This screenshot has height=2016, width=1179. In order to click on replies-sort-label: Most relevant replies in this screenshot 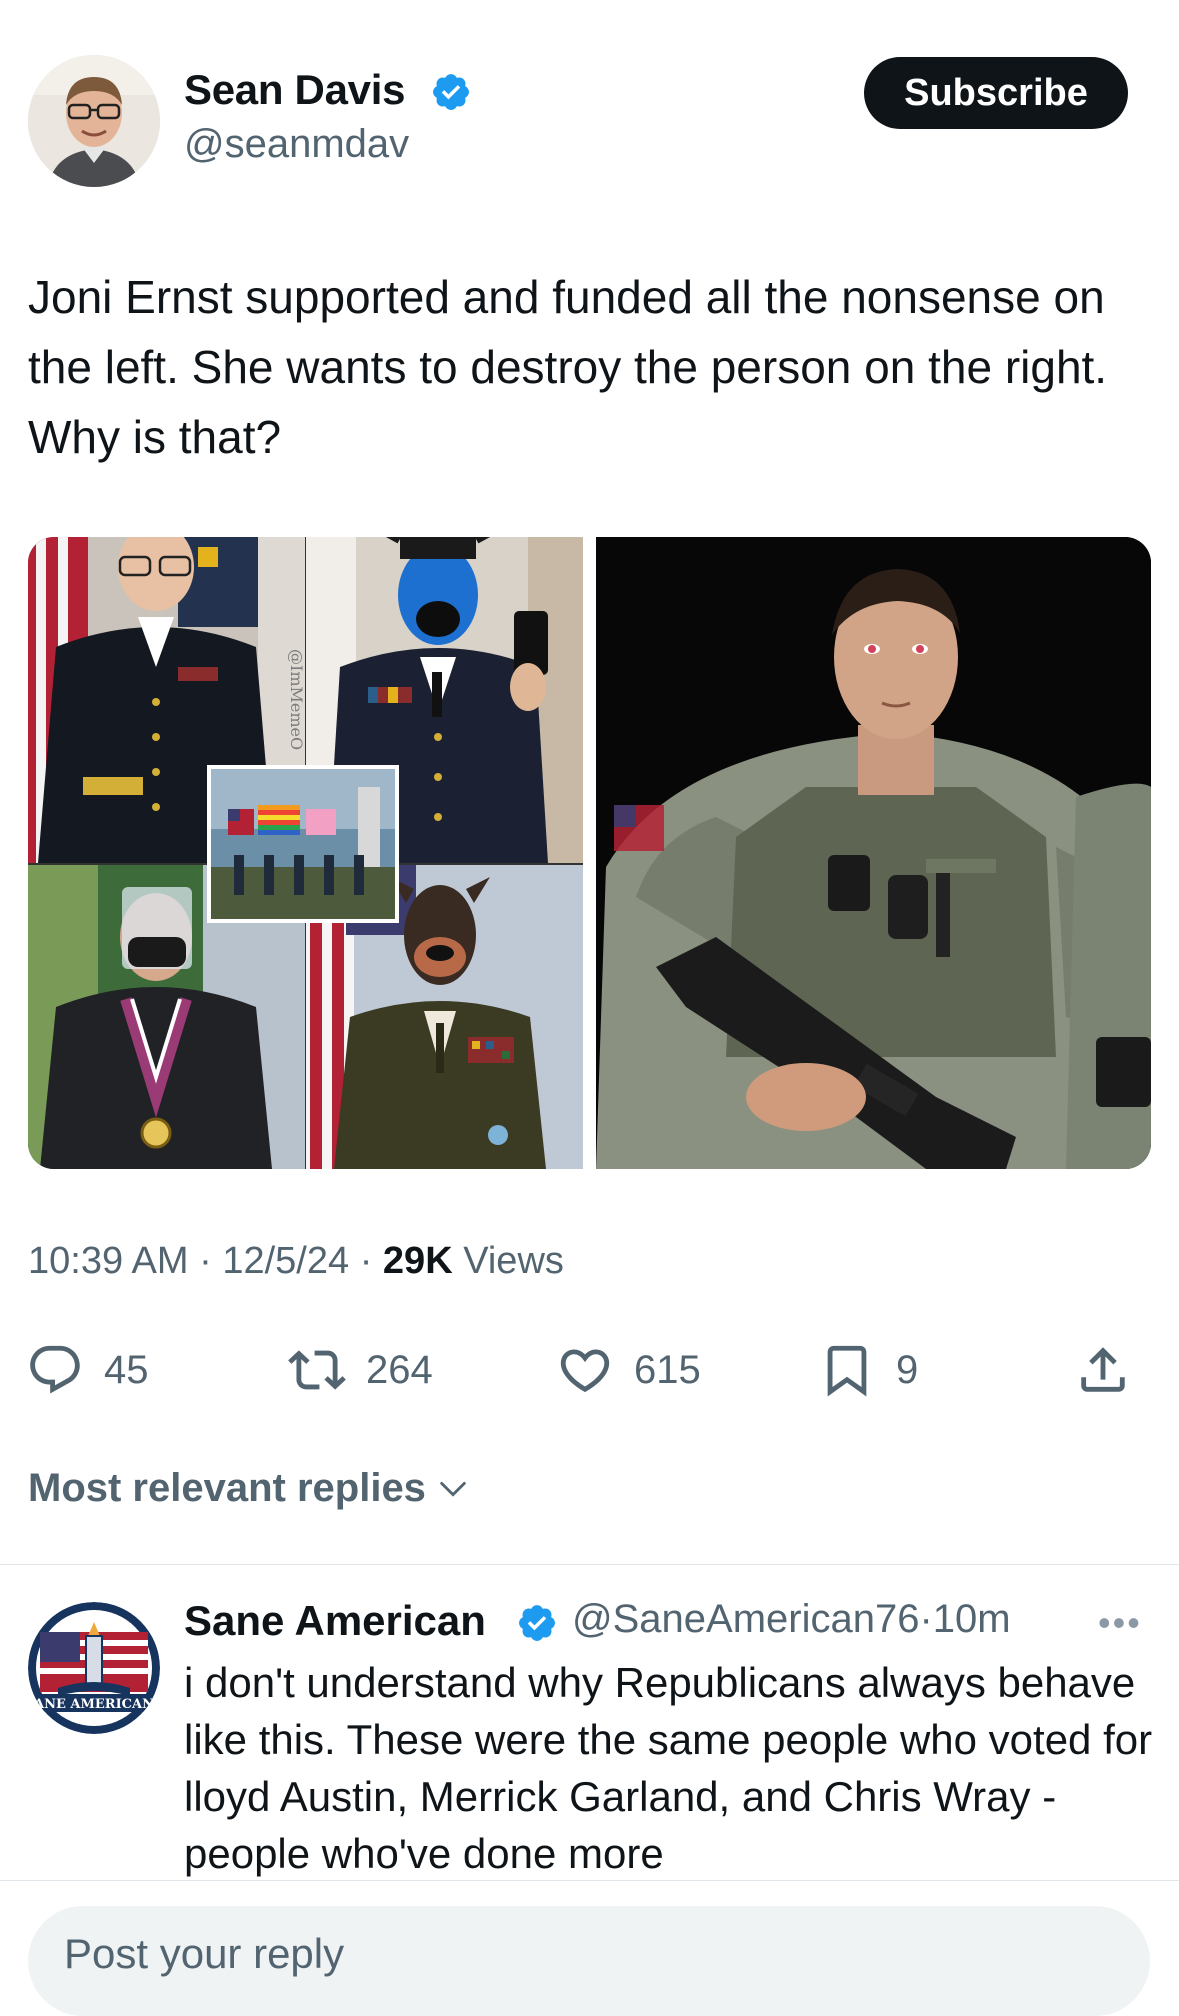, I will do `click(227, 1488)`.